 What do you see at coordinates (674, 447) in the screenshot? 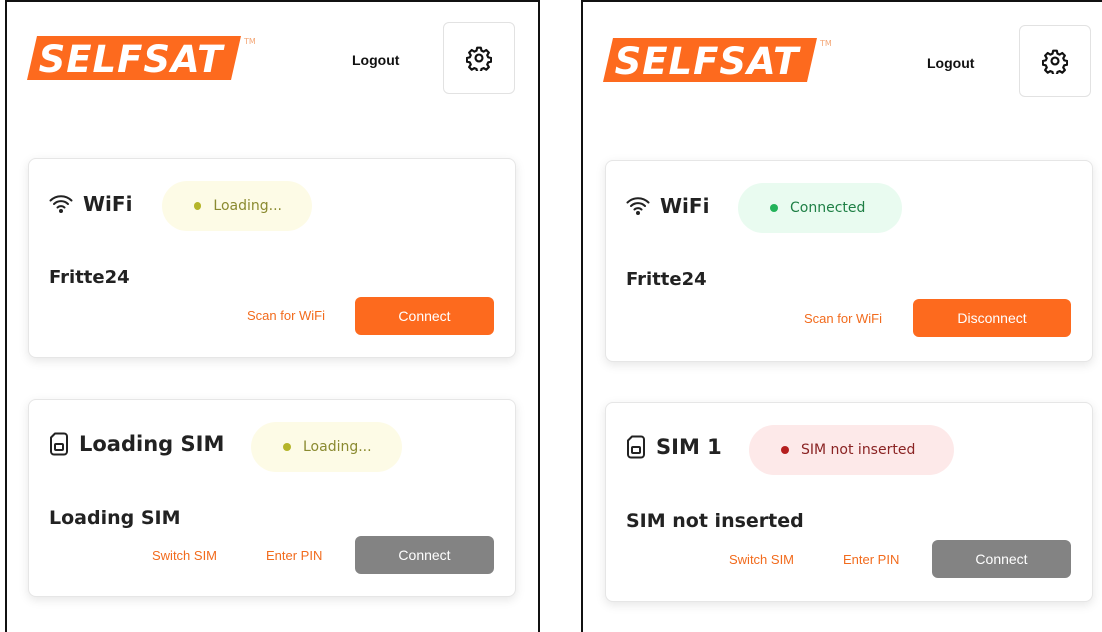
I see `sim-title: SIM 1` at bounding box center [674, 447].